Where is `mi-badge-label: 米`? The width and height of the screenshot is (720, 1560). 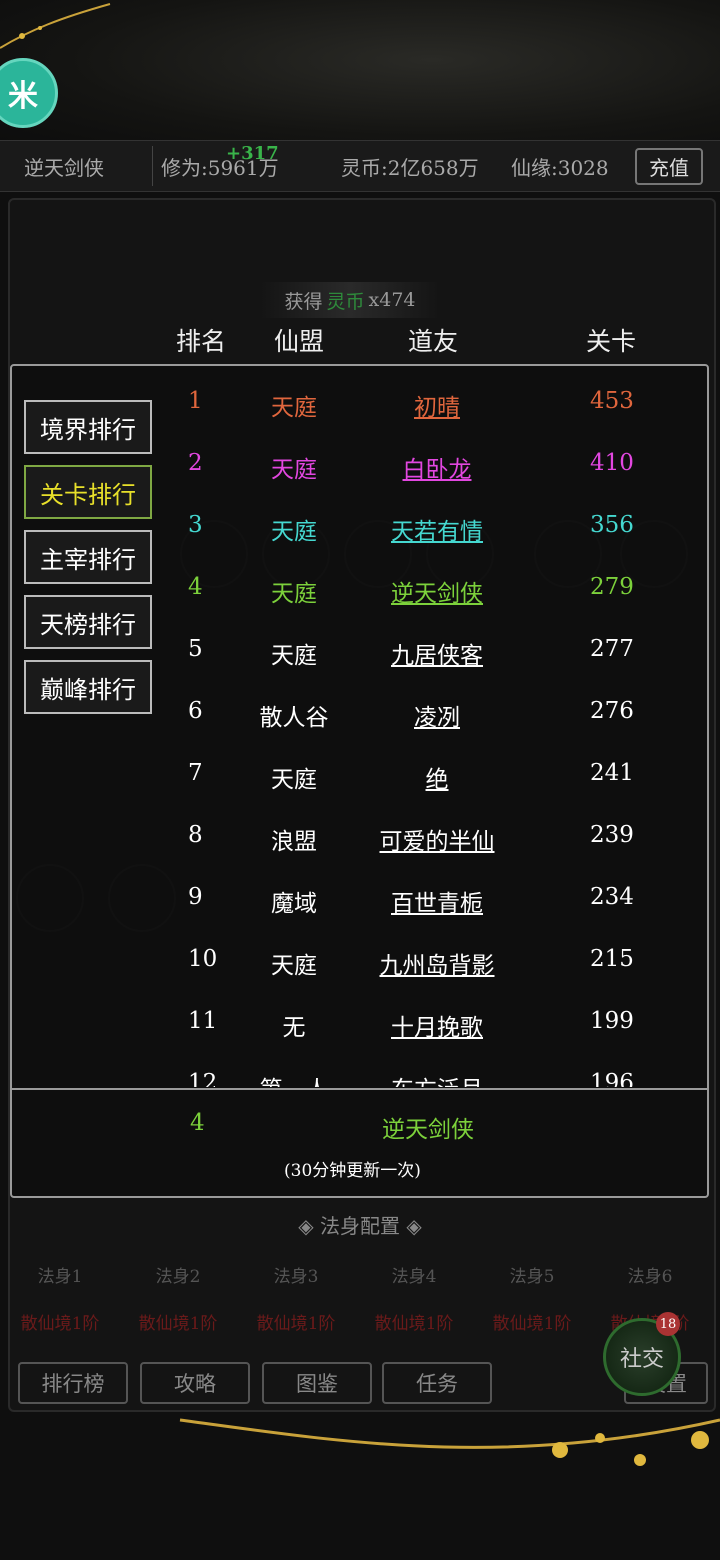
mi-badge-label: 米 is located at coordinates (23, 96).